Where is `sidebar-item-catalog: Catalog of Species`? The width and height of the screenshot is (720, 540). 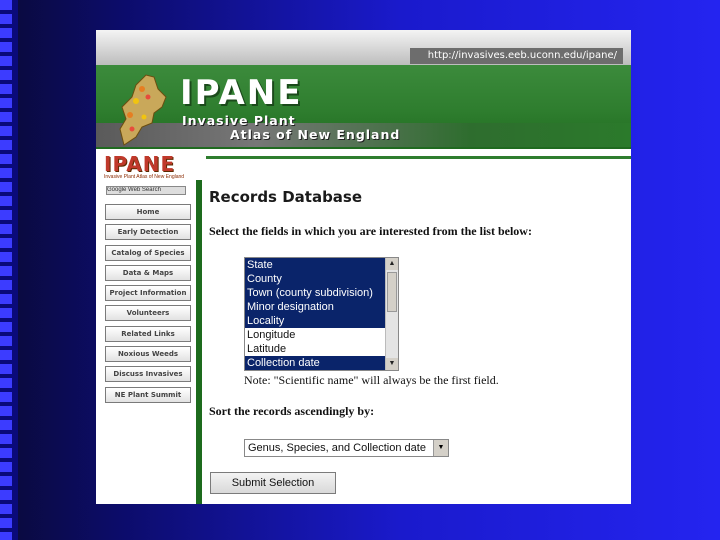
sidebar-item-catalog: Catalog of Species is located at coordinates (148, 252).